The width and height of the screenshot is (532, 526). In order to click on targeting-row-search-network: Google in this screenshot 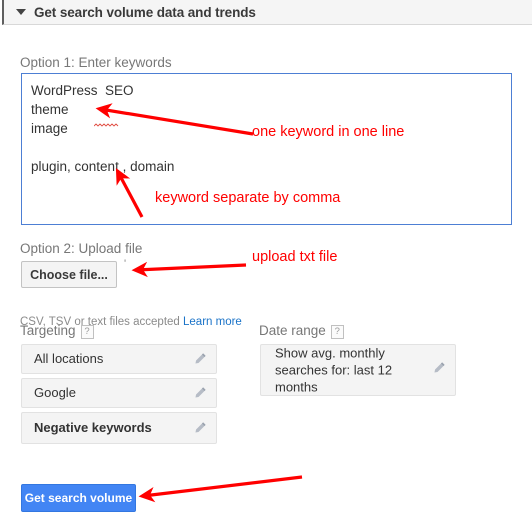, I will do `click(119, 393)`.